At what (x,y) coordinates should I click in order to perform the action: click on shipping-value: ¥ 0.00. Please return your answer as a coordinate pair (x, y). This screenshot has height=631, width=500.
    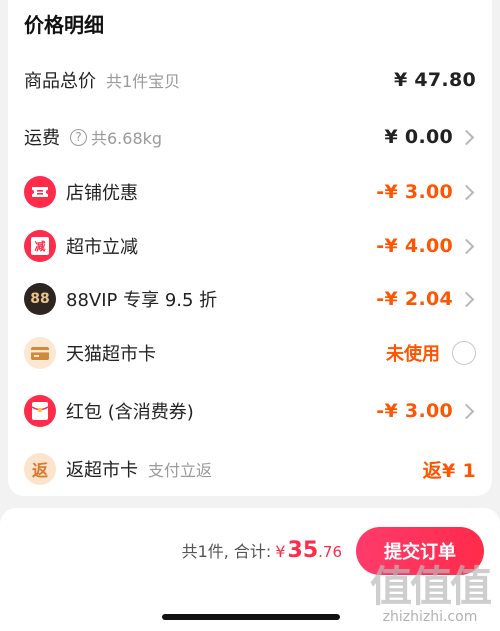
    Looking at the image, I should click on (418, 137).